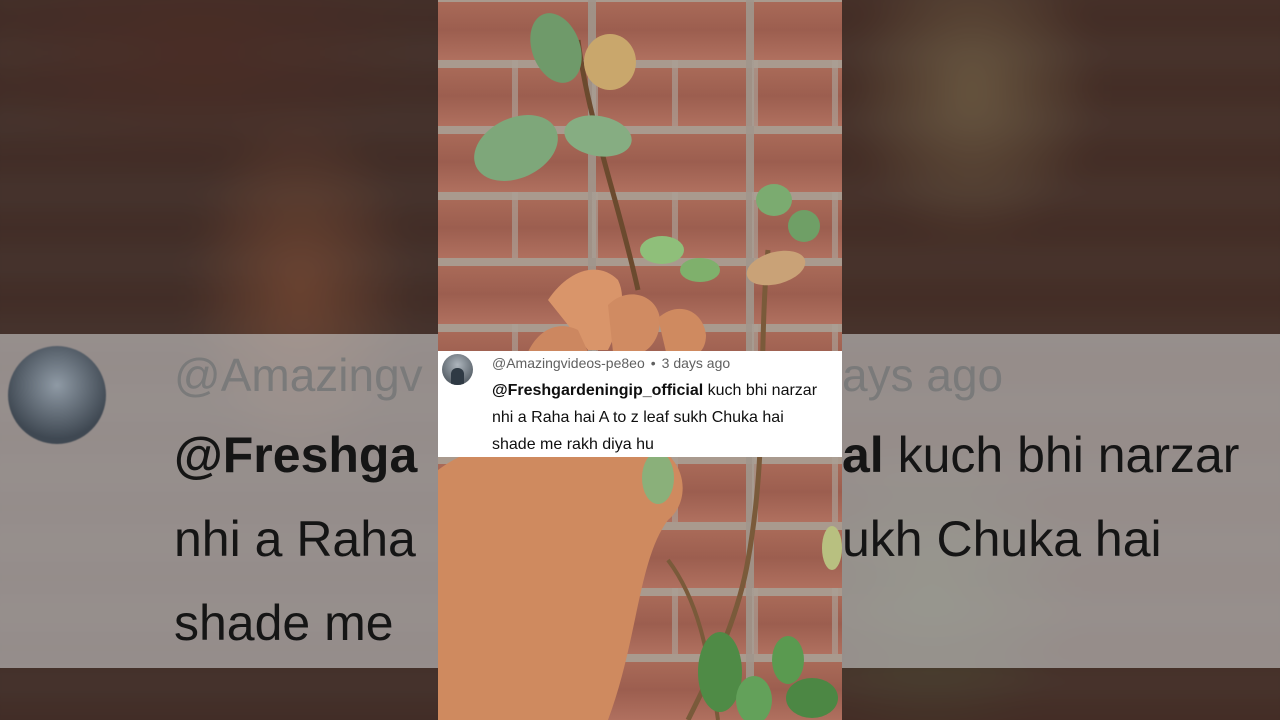 The width and height of the screenshot is (1280, 720). I want to click on comment-mention: @Freshgardeningip_official, so click(597, 390).